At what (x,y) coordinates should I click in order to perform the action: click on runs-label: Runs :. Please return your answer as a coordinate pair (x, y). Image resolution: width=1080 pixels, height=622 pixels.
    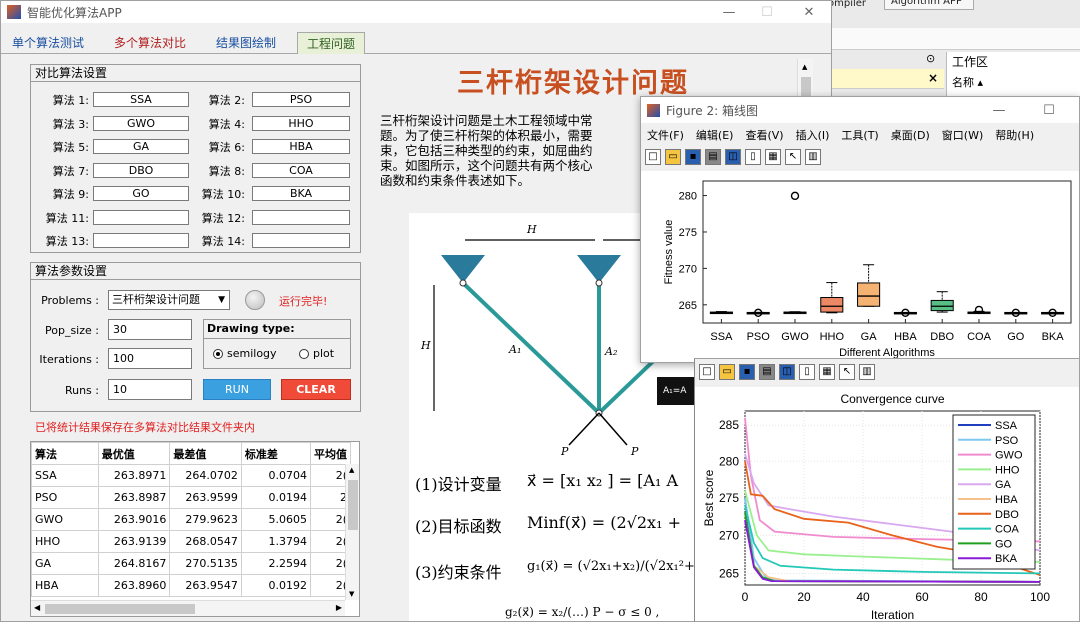
    Looking at the image, I should click on (81, 390).